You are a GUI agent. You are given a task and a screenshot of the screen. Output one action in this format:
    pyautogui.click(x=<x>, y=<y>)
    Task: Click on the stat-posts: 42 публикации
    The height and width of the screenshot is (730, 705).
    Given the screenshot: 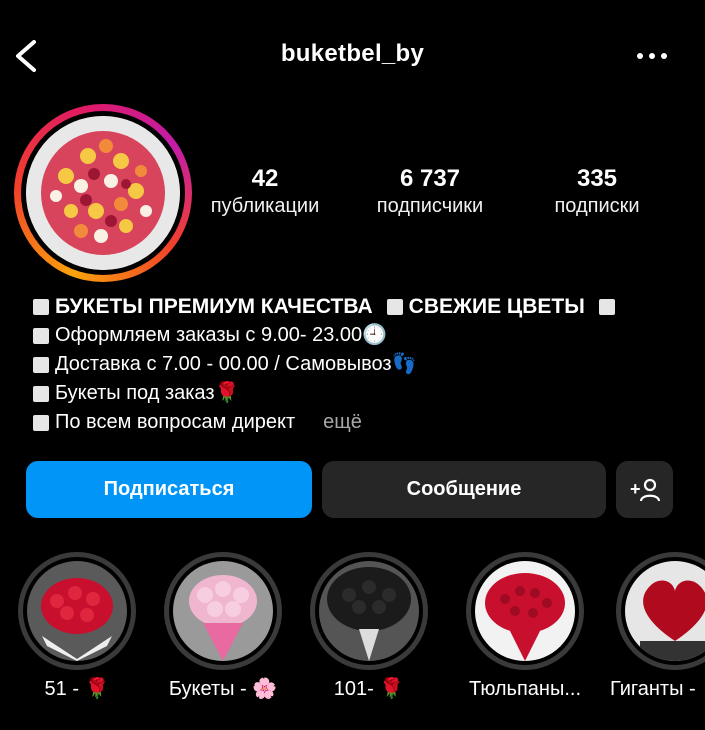 What is the action you would take?
    pyautogui.click(x=265, y=192)
    